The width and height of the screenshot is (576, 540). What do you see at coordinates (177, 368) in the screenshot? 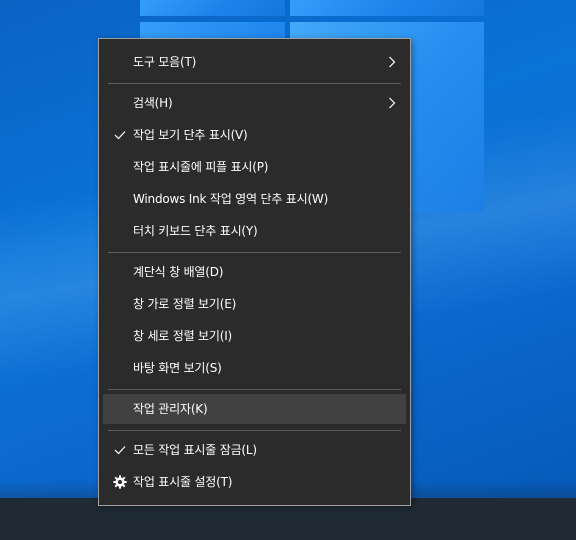
I see `menu-item-label: 바탕 화면 보기(S)` at bounding box center [177, 368].